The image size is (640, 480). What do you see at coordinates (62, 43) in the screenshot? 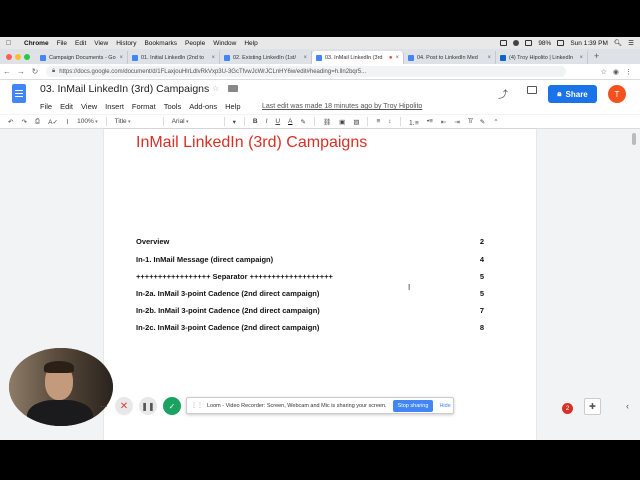
I see `menu-file: File` at bounding box center [62, 43].